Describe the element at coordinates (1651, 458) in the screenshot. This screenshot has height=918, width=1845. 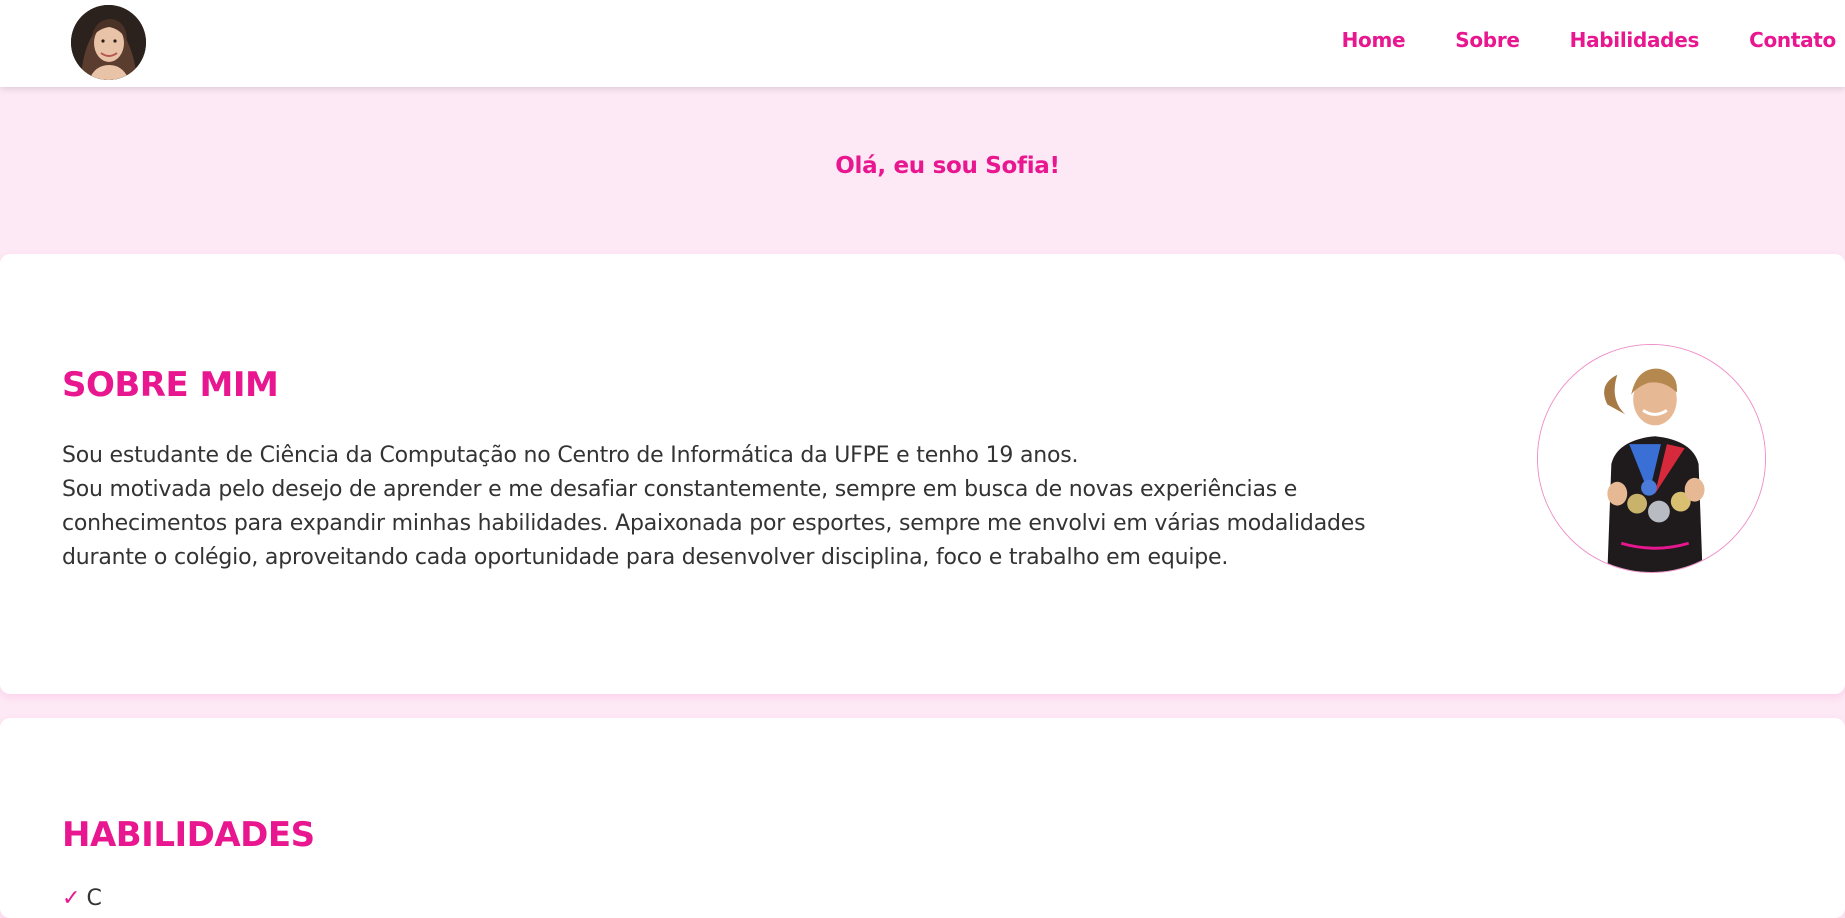
I see `about-photo` at that location.